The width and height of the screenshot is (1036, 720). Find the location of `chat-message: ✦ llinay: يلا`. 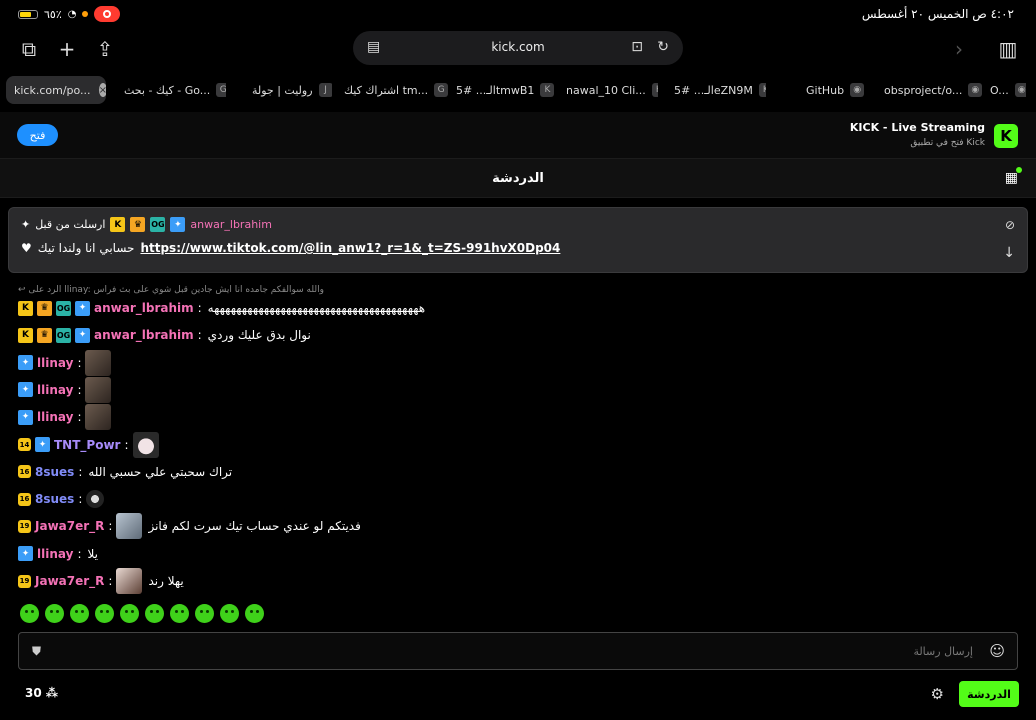

chat-message: ✦ llinay: يلا is located at coordinates (58, 554).